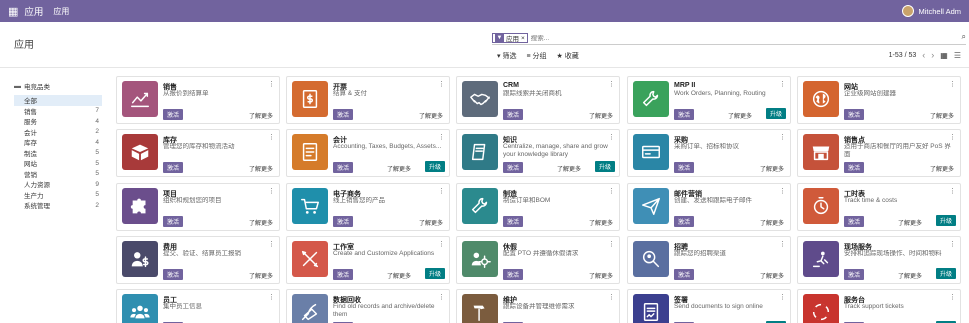  What do you see at coordinates (538, 207) in the screenshot?
I see `app-card: 制造 制造订单和BOM ⋮ 激活 了解更多` at bounding box center [538, 207].